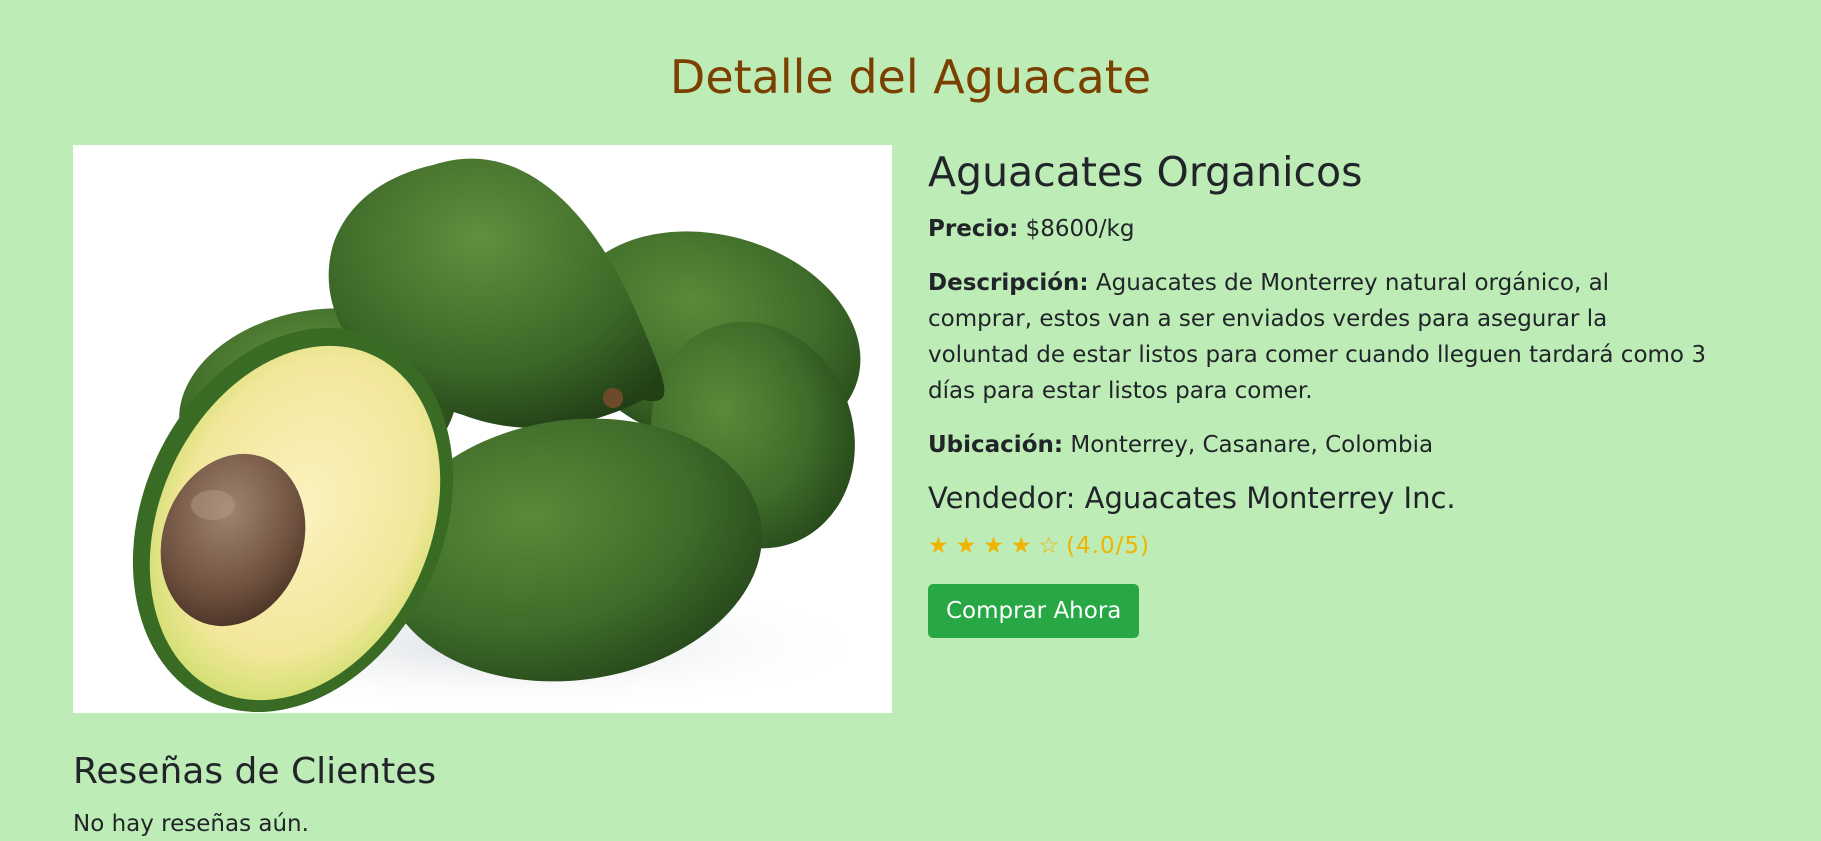 This screenshot has width=1821, height=841. I want to click on reviews-empty-message: No hay reseñas aún., so click(191, 824).